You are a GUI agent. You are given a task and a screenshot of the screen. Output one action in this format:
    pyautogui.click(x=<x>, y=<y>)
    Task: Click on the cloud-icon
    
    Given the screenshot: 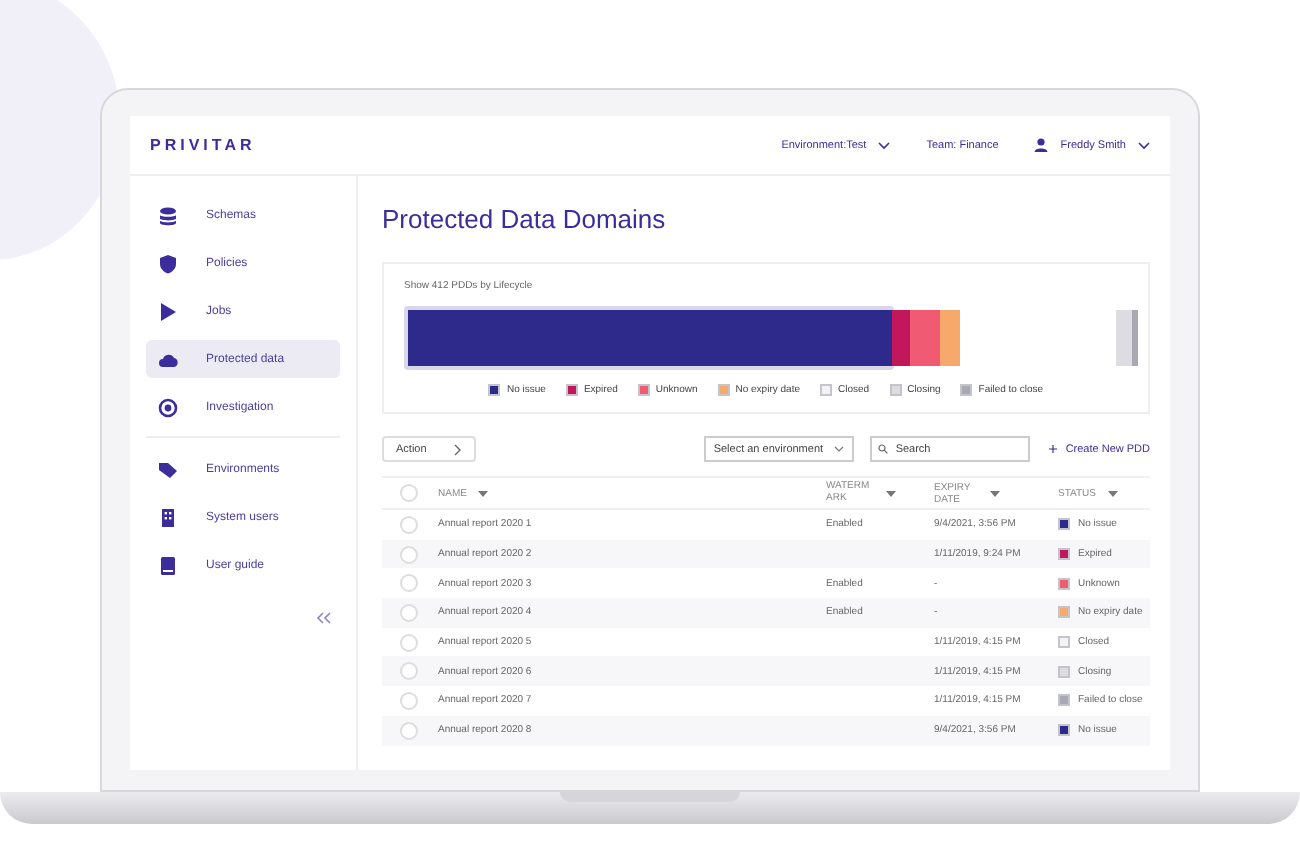 What is the action you would take?
    pyautogui.click(x=168, y=359)
    